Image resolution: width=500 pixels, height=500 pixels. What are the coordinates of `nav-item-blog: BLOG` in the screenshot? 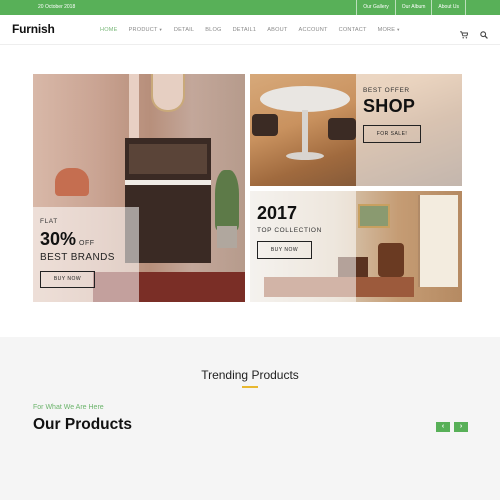 It's located at (213, 30).